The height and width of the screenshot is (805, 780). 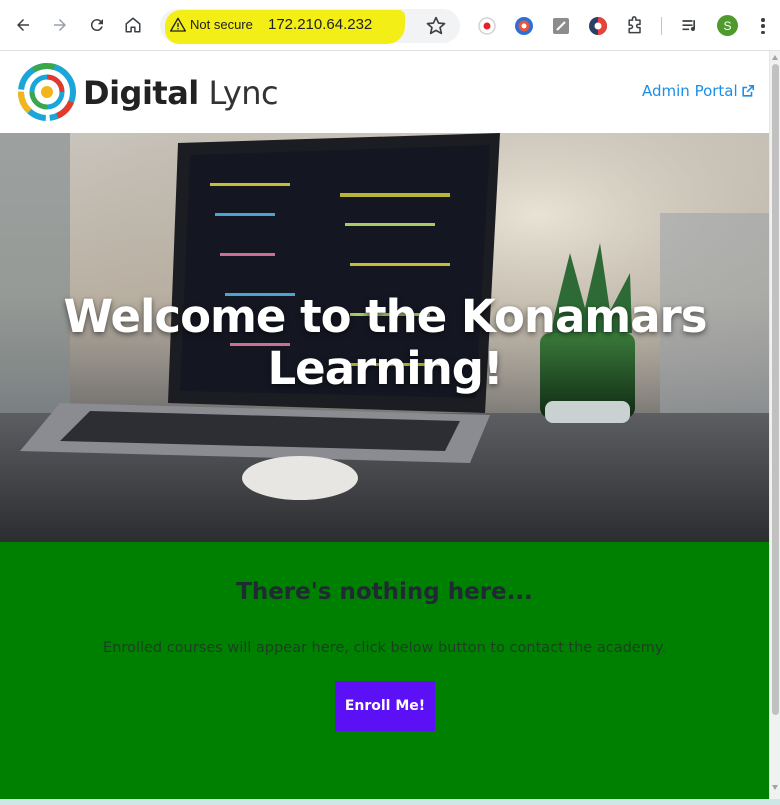 I want to click on back-button, so click(x=23, y=25).